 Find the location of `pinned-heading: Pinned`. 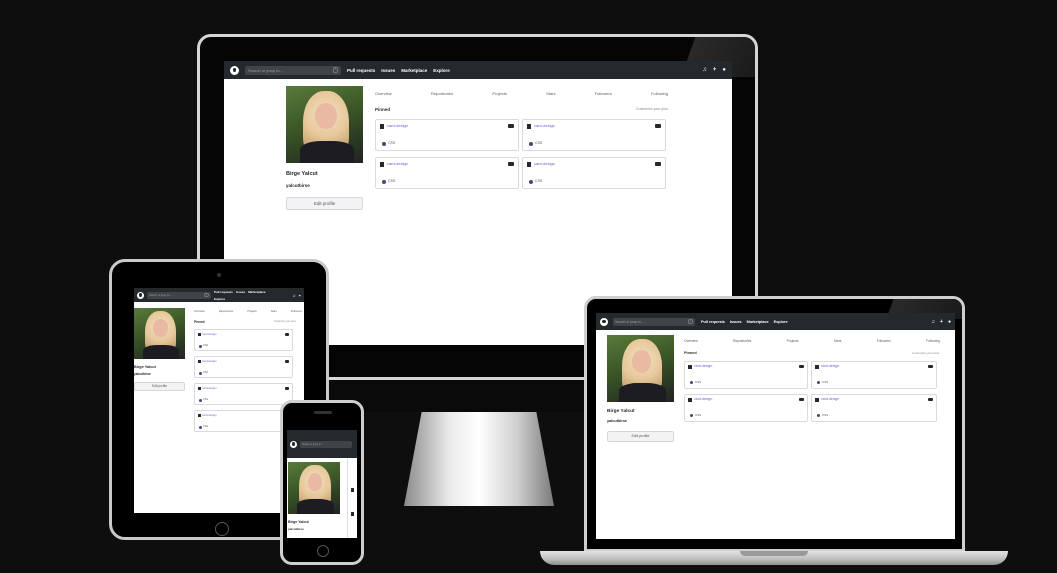

pinned-heading: Pinned is located at coordinates (690, 353).